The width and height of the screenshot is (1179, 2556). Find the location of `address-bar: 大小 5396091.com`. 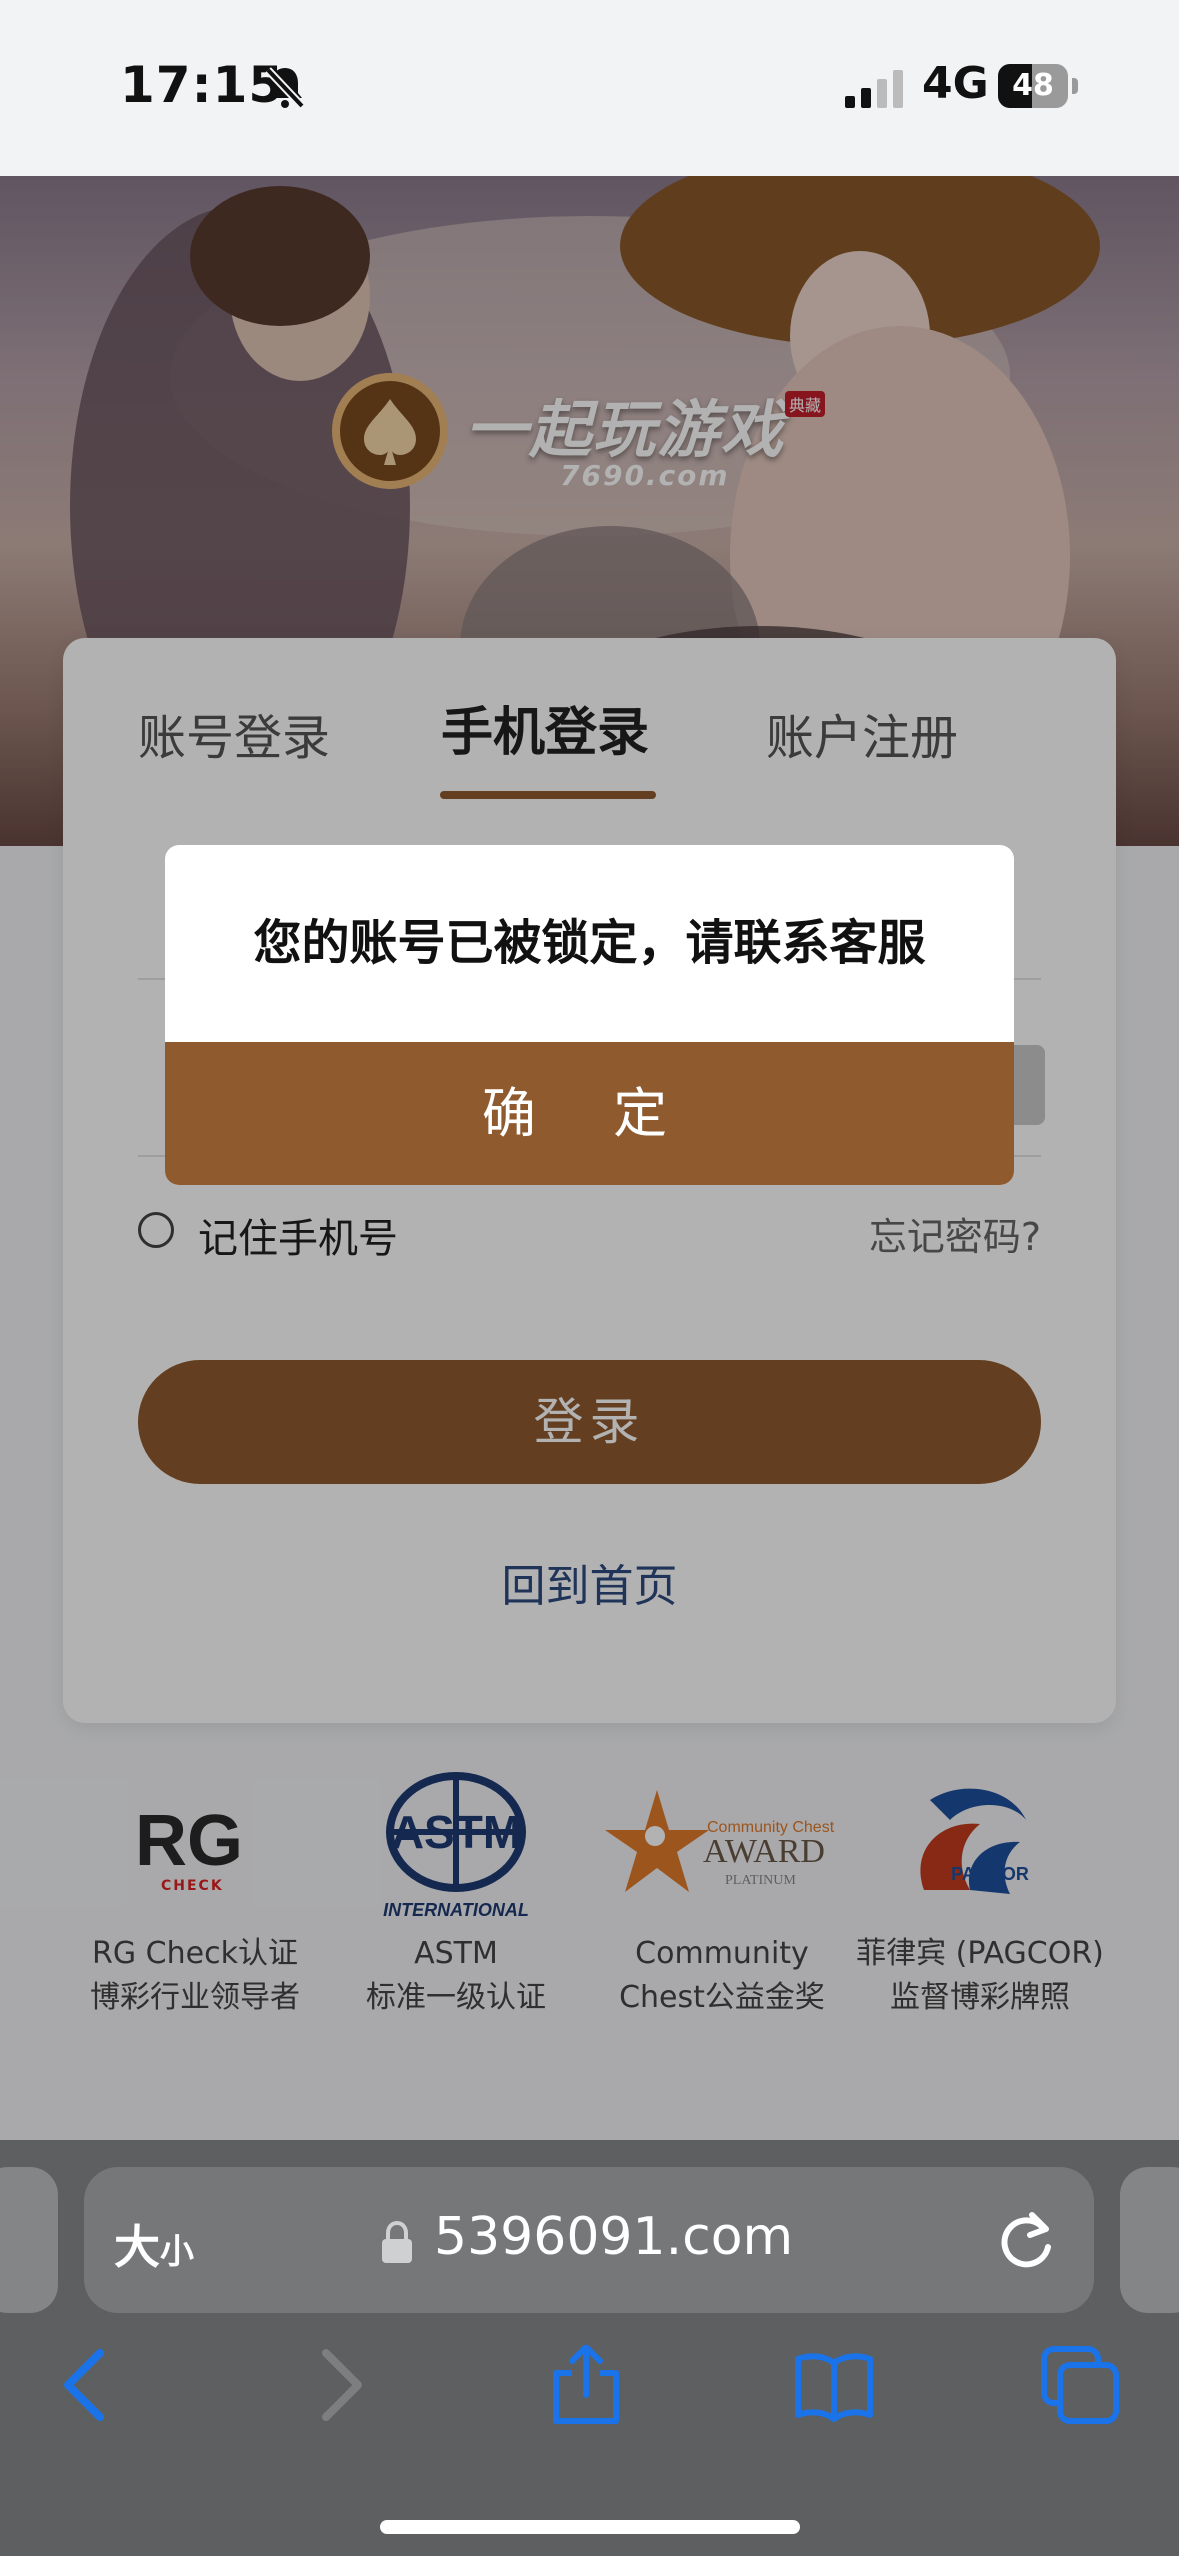

address-bar: 大小 5396091.com is located at coordinates (589, 2240).